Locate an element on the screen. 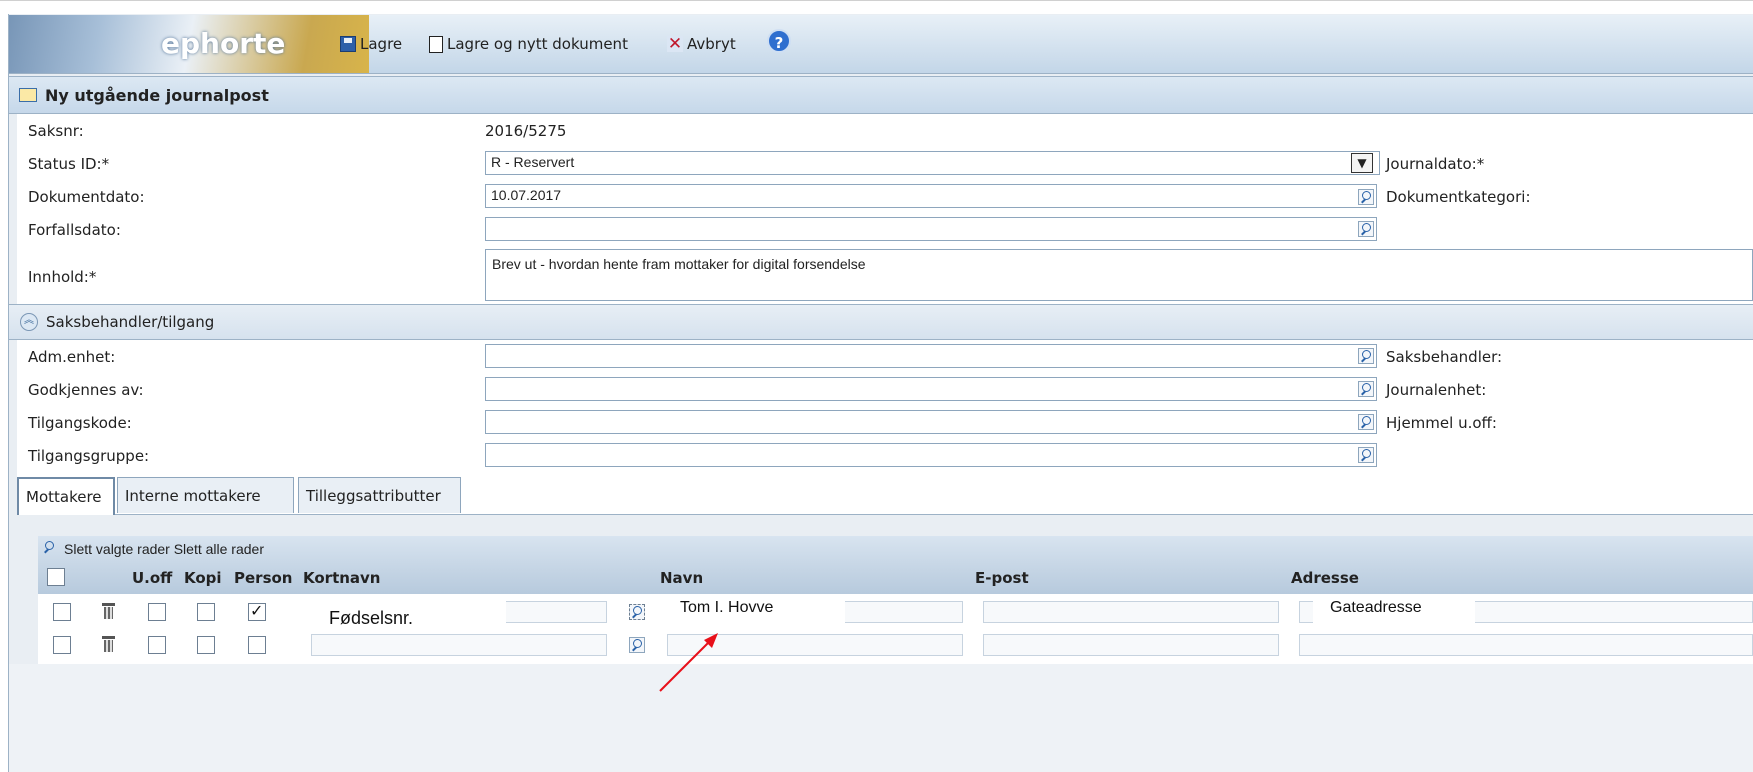 This screenshot has width=1753, height=772. hjemmel-label: Hjemmel u.off: is located at coordinates (1441, 423).